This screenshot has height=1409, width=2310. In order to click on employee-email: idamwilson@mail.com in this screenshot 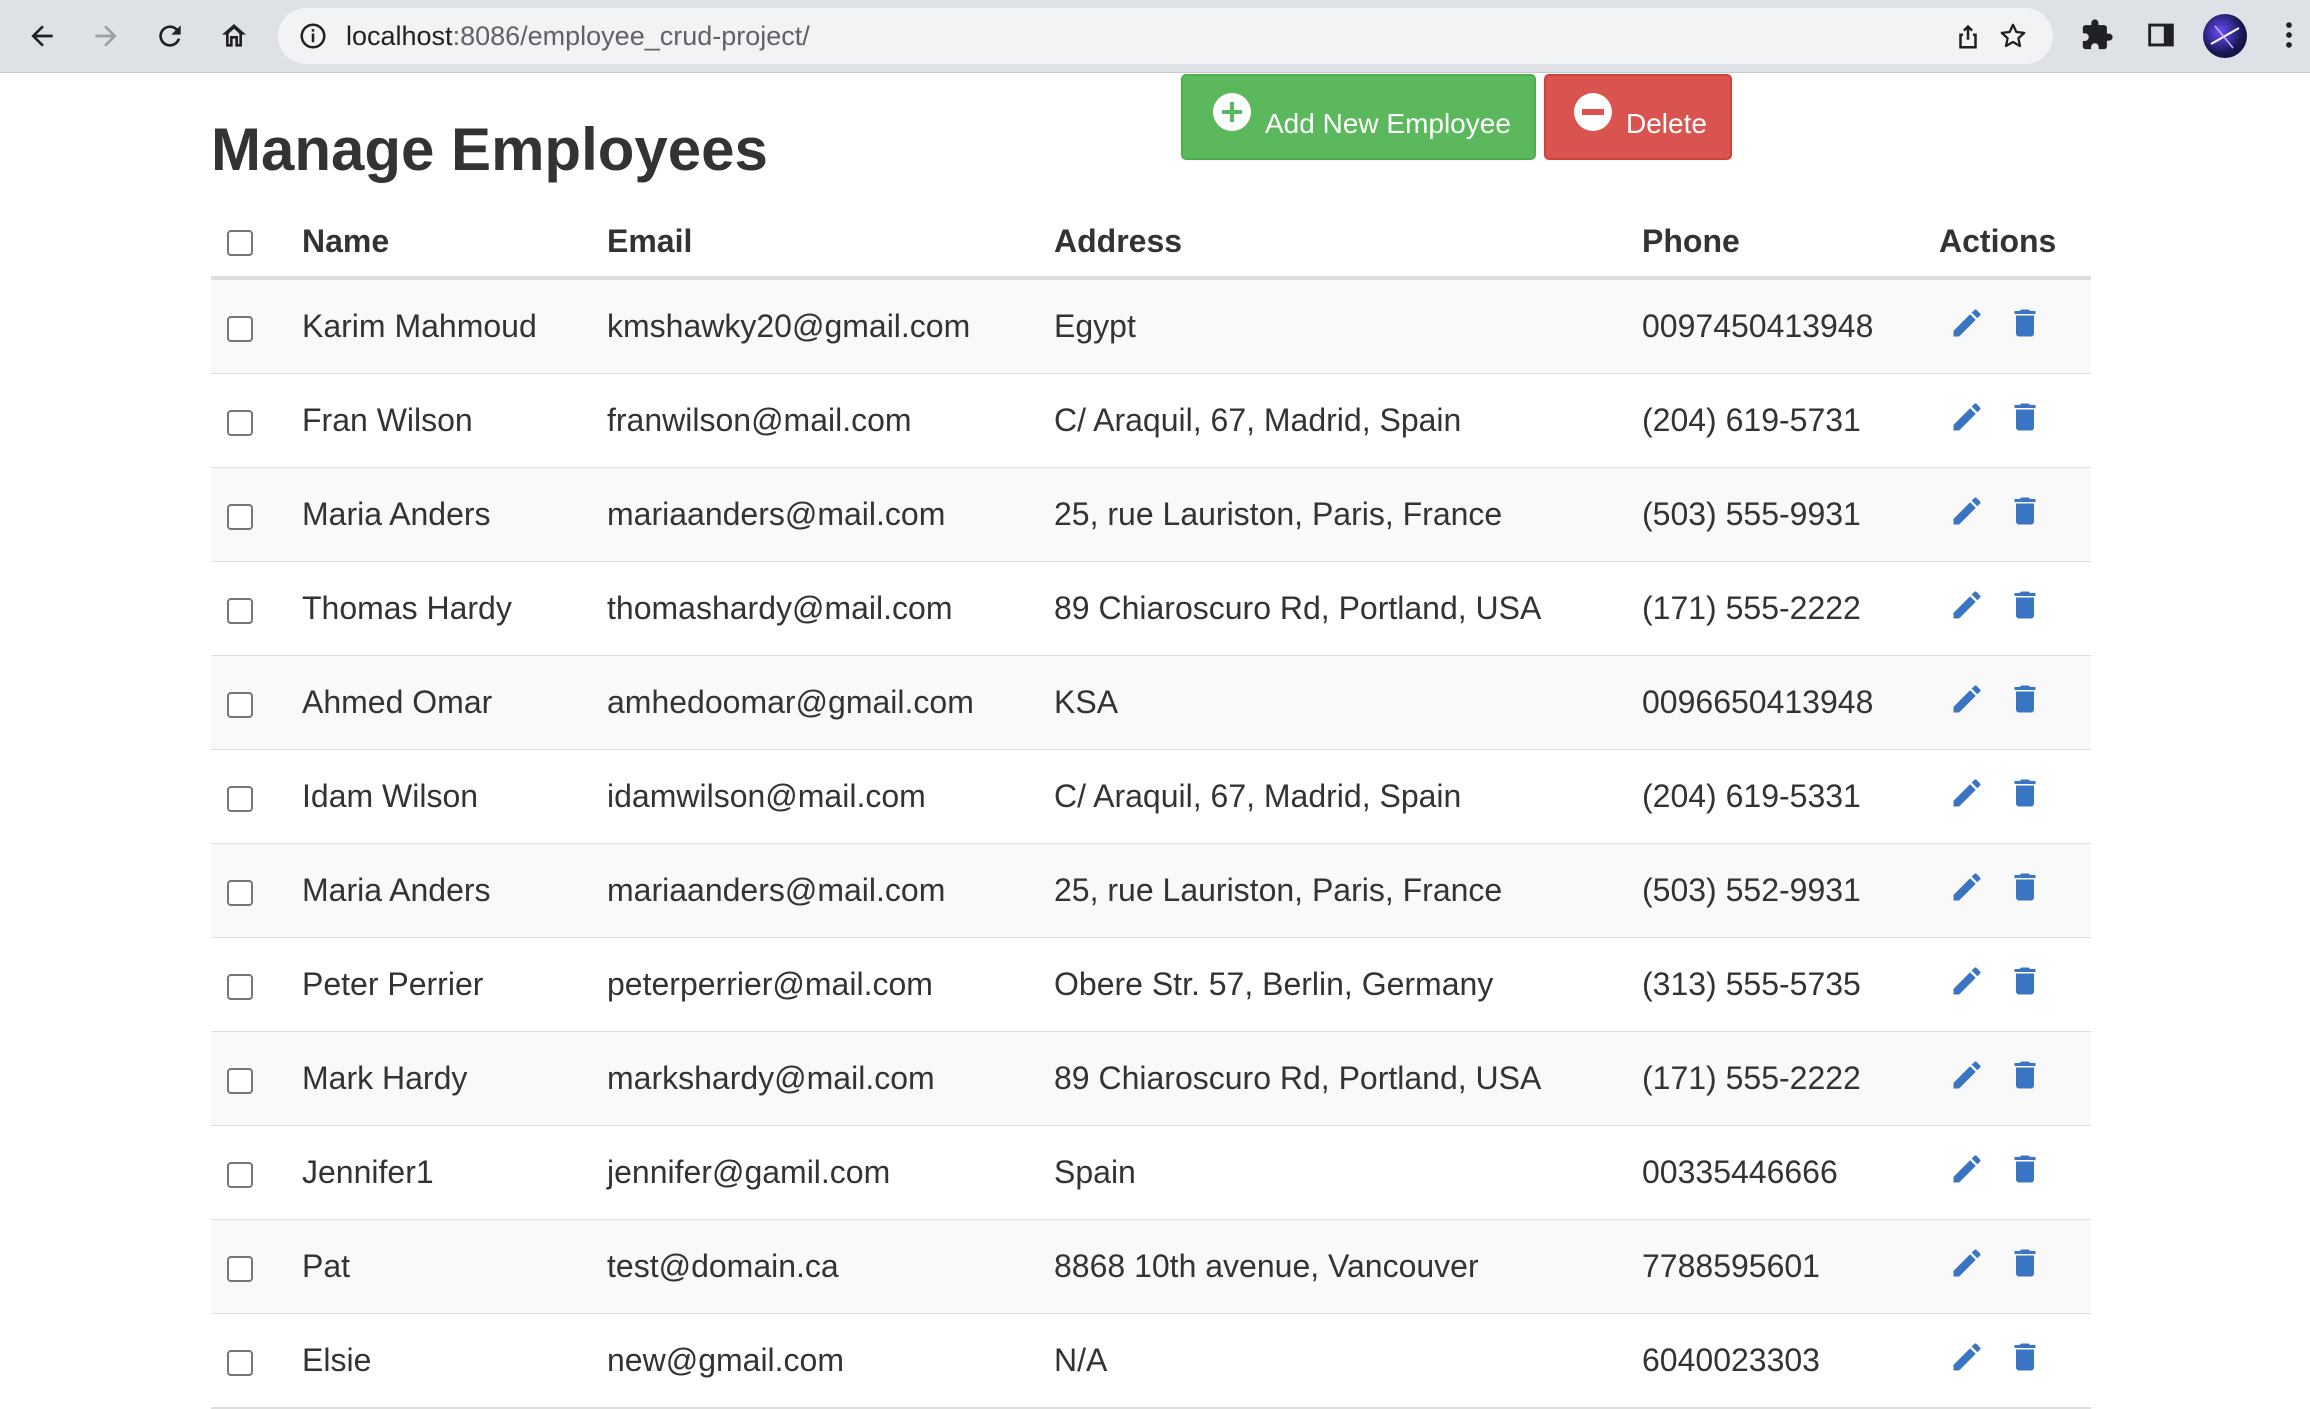, I will do `click(830, 796)`.